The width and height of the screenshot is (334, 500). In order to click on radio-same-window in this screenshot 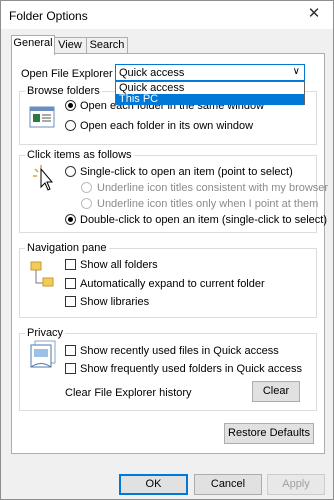, I will do `click(70, 105)`.